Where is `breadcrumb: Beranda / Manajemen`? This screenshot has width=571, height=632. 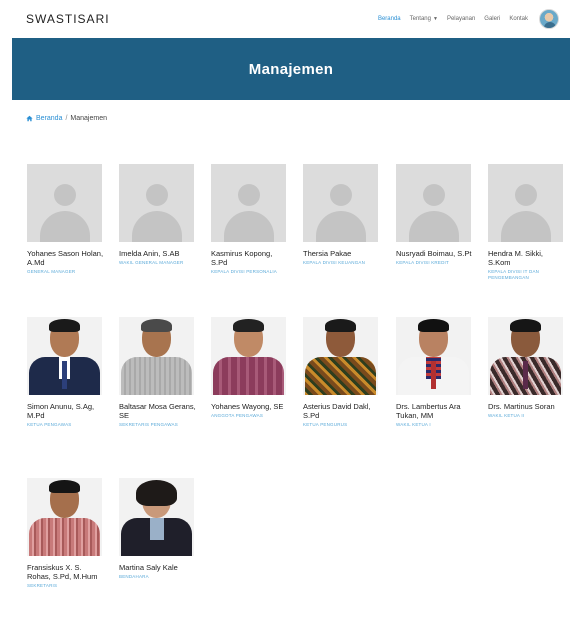
breadcrumb: Beranda / Manajemen is located at coordinates (66, 118).